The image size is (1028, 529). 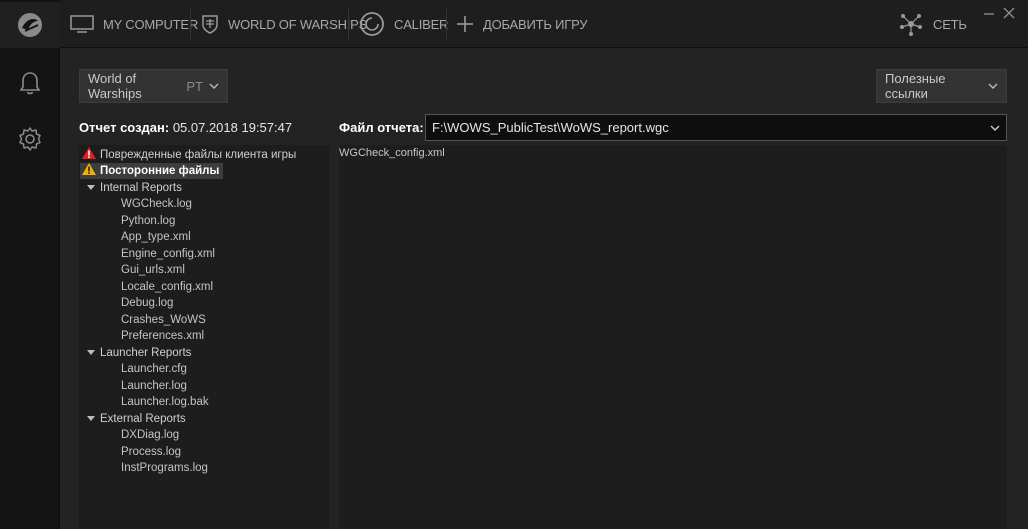 I want to click on tab-my-computer: MY COMPUTER, so click(x=134, y=24).